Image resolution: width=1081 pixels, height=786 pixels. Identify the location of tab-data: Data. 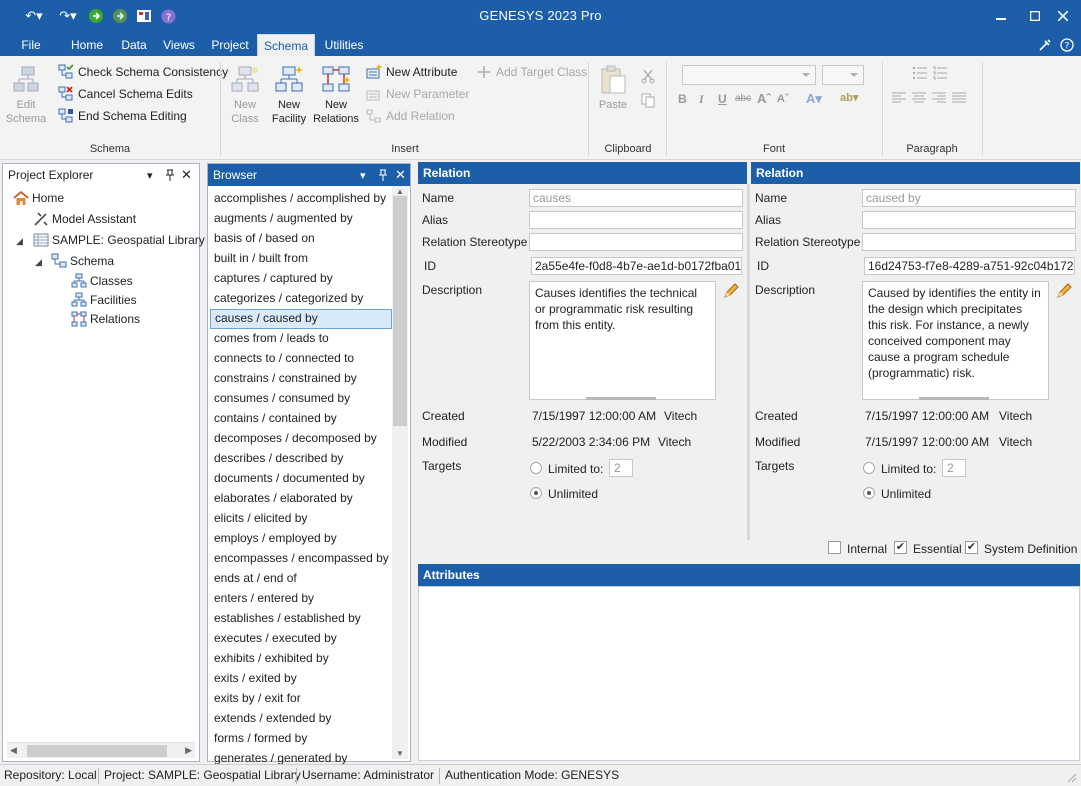
(134, 45).